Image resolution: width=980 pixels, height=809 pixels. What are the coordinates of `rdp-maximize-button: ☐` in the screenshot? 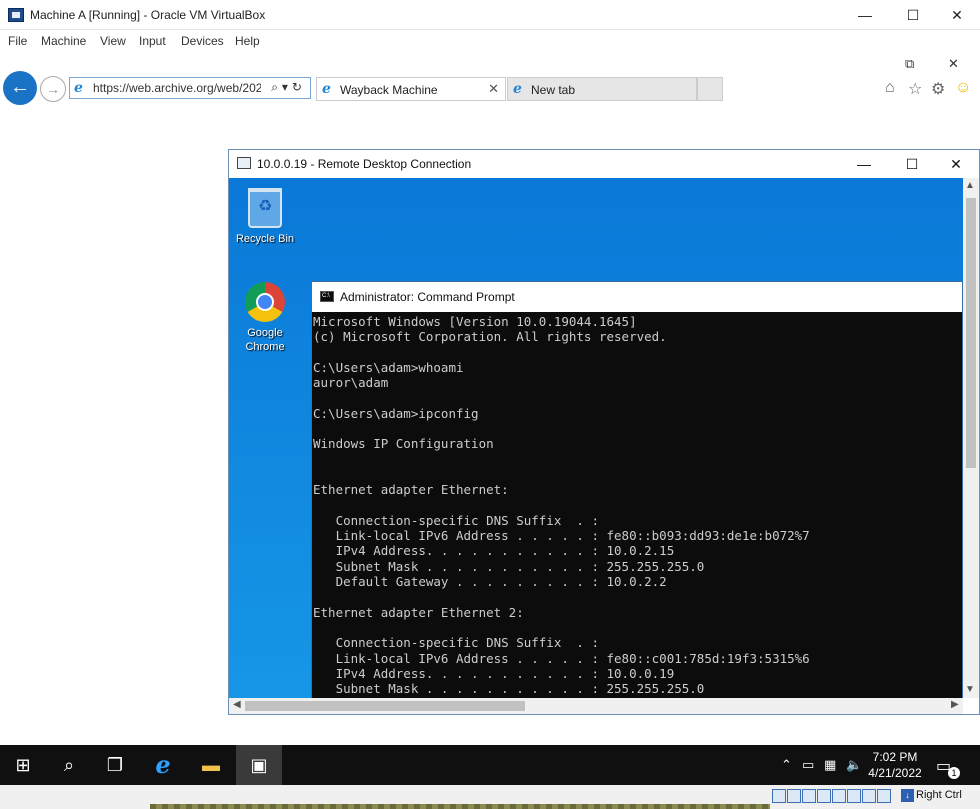 It's located at (912, 164).